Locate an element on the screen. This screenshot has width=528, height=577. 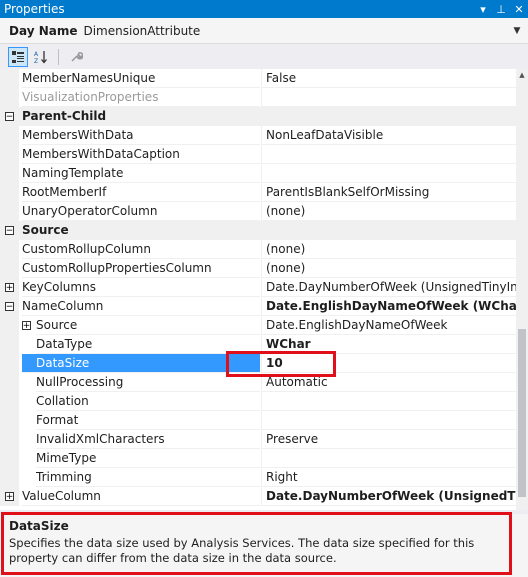
property-row: InvalidXmlCharacters Preserve is located at coordinates (258, 439).